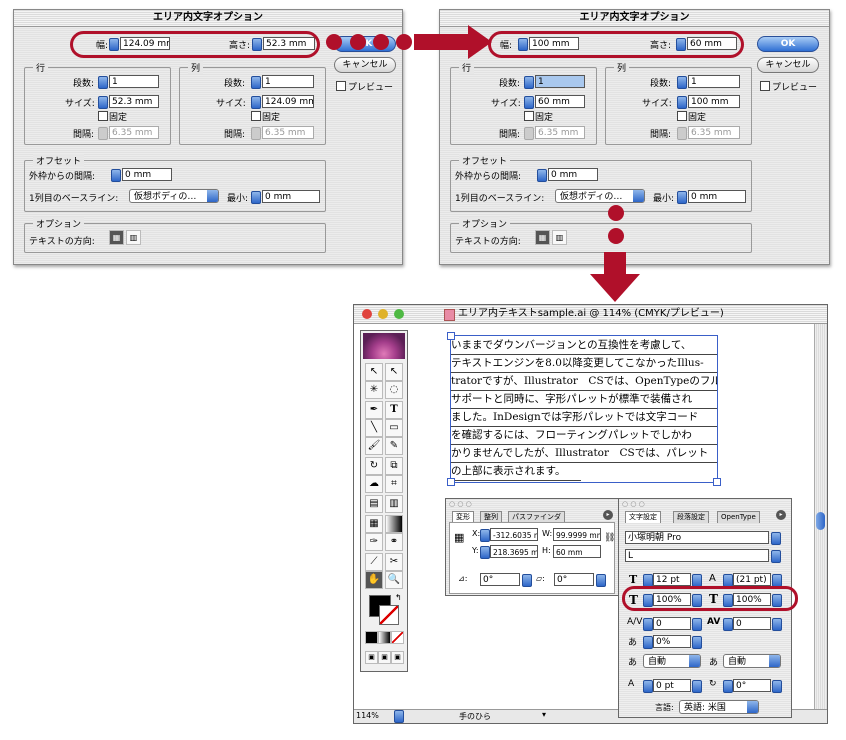 The width and height of the screenshot is (846, 740). I want to click on y-spinner, so click(485, 552).